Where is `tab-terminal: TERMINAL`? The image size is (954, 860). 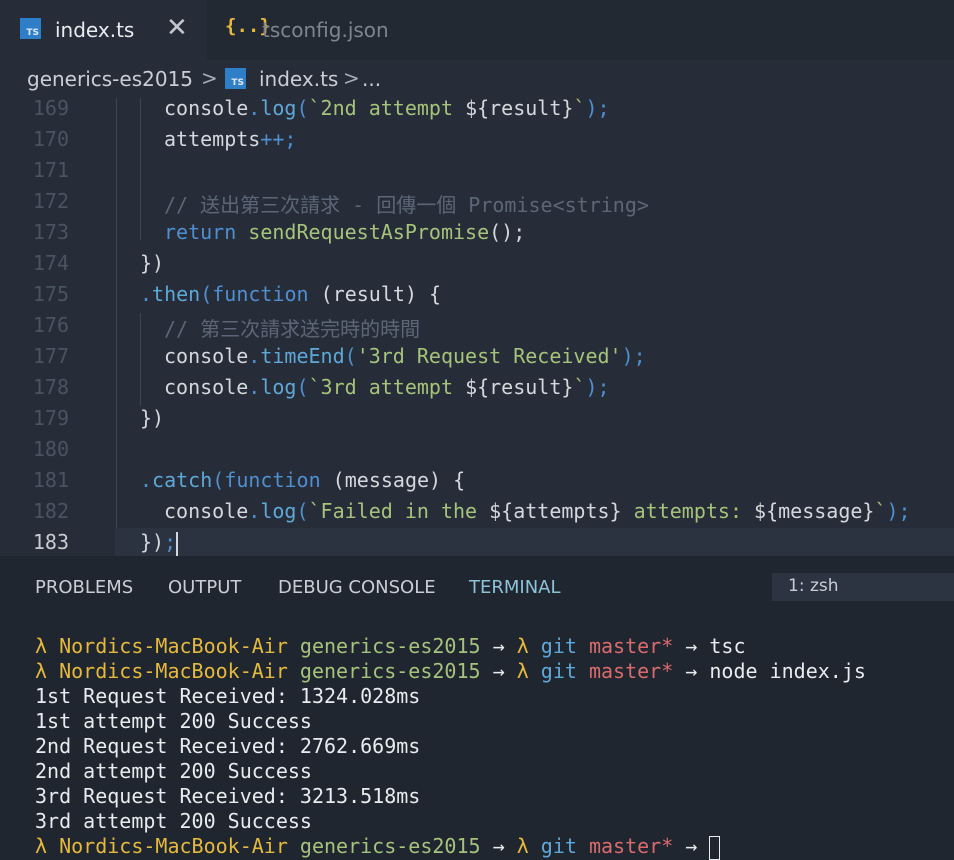
tab-terminal: TERMINAL is located at coordinates (515, 587).